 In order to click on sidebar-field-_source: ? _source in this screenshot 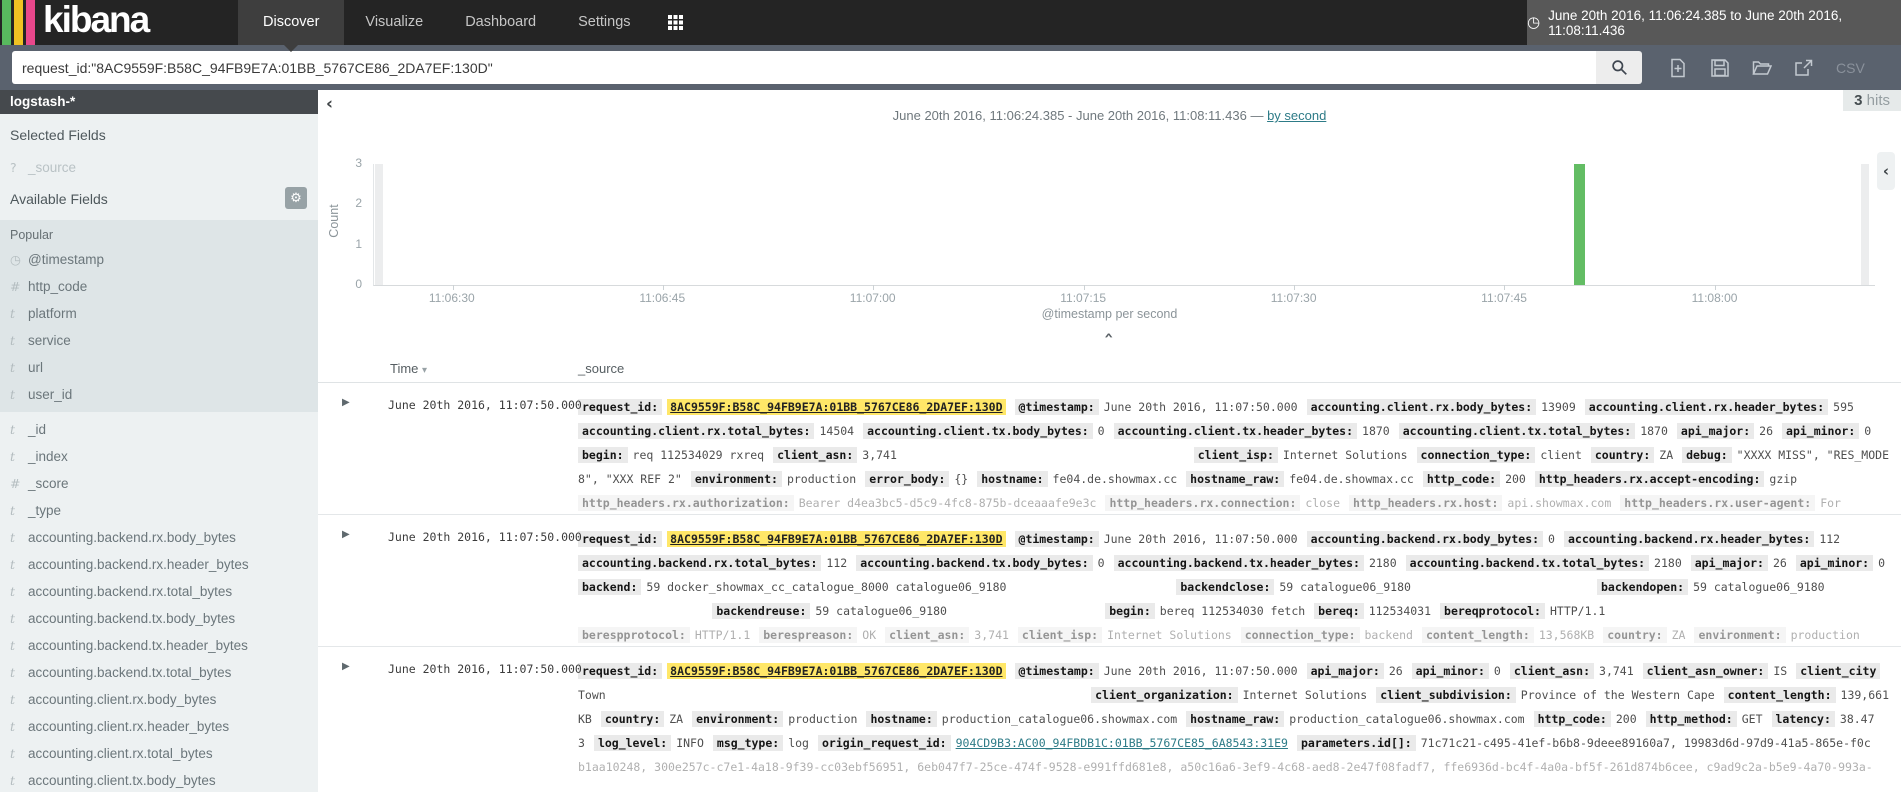, I will do `click(159, 167)`.